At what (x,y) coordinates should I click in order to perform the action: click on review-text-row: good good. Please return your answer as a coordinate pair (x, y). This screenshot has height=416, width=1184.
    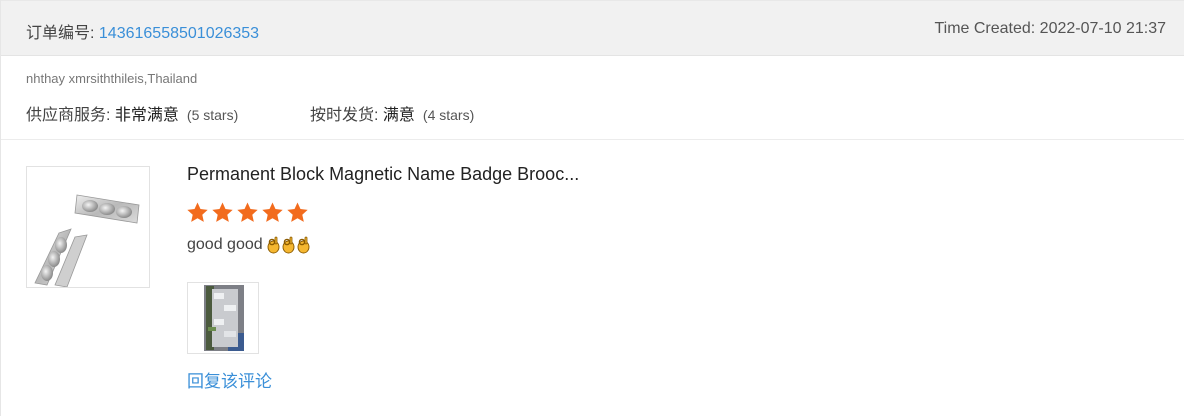
    Looking at the image, I should click on (249, 245).